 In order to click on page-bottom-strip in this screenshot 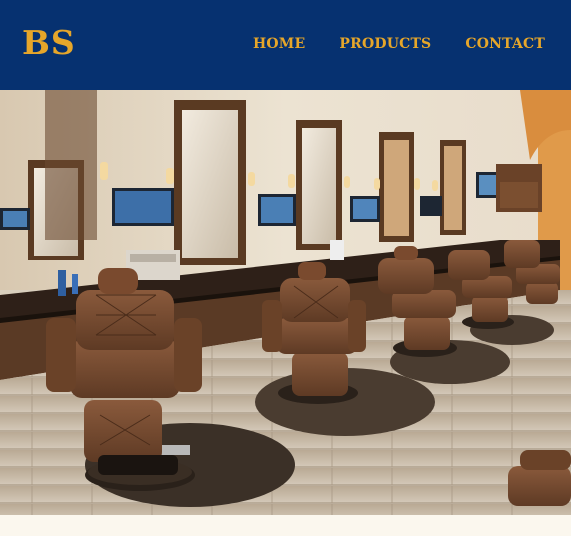, I will do `click(285, 525)`.